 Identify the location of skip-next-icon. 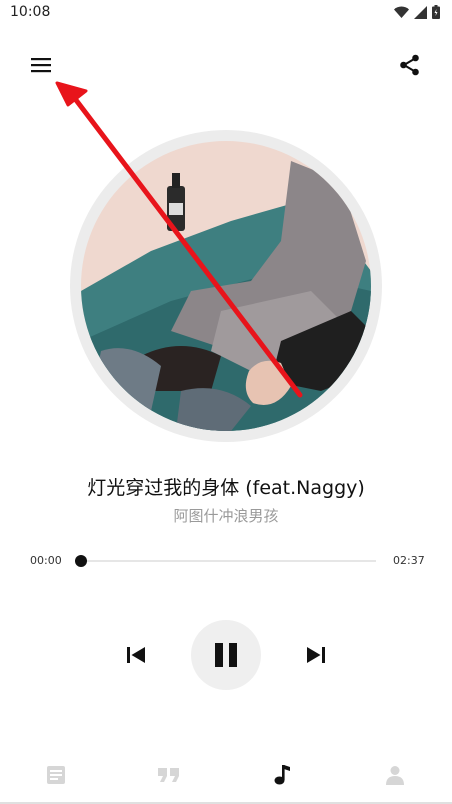
(316, 655).